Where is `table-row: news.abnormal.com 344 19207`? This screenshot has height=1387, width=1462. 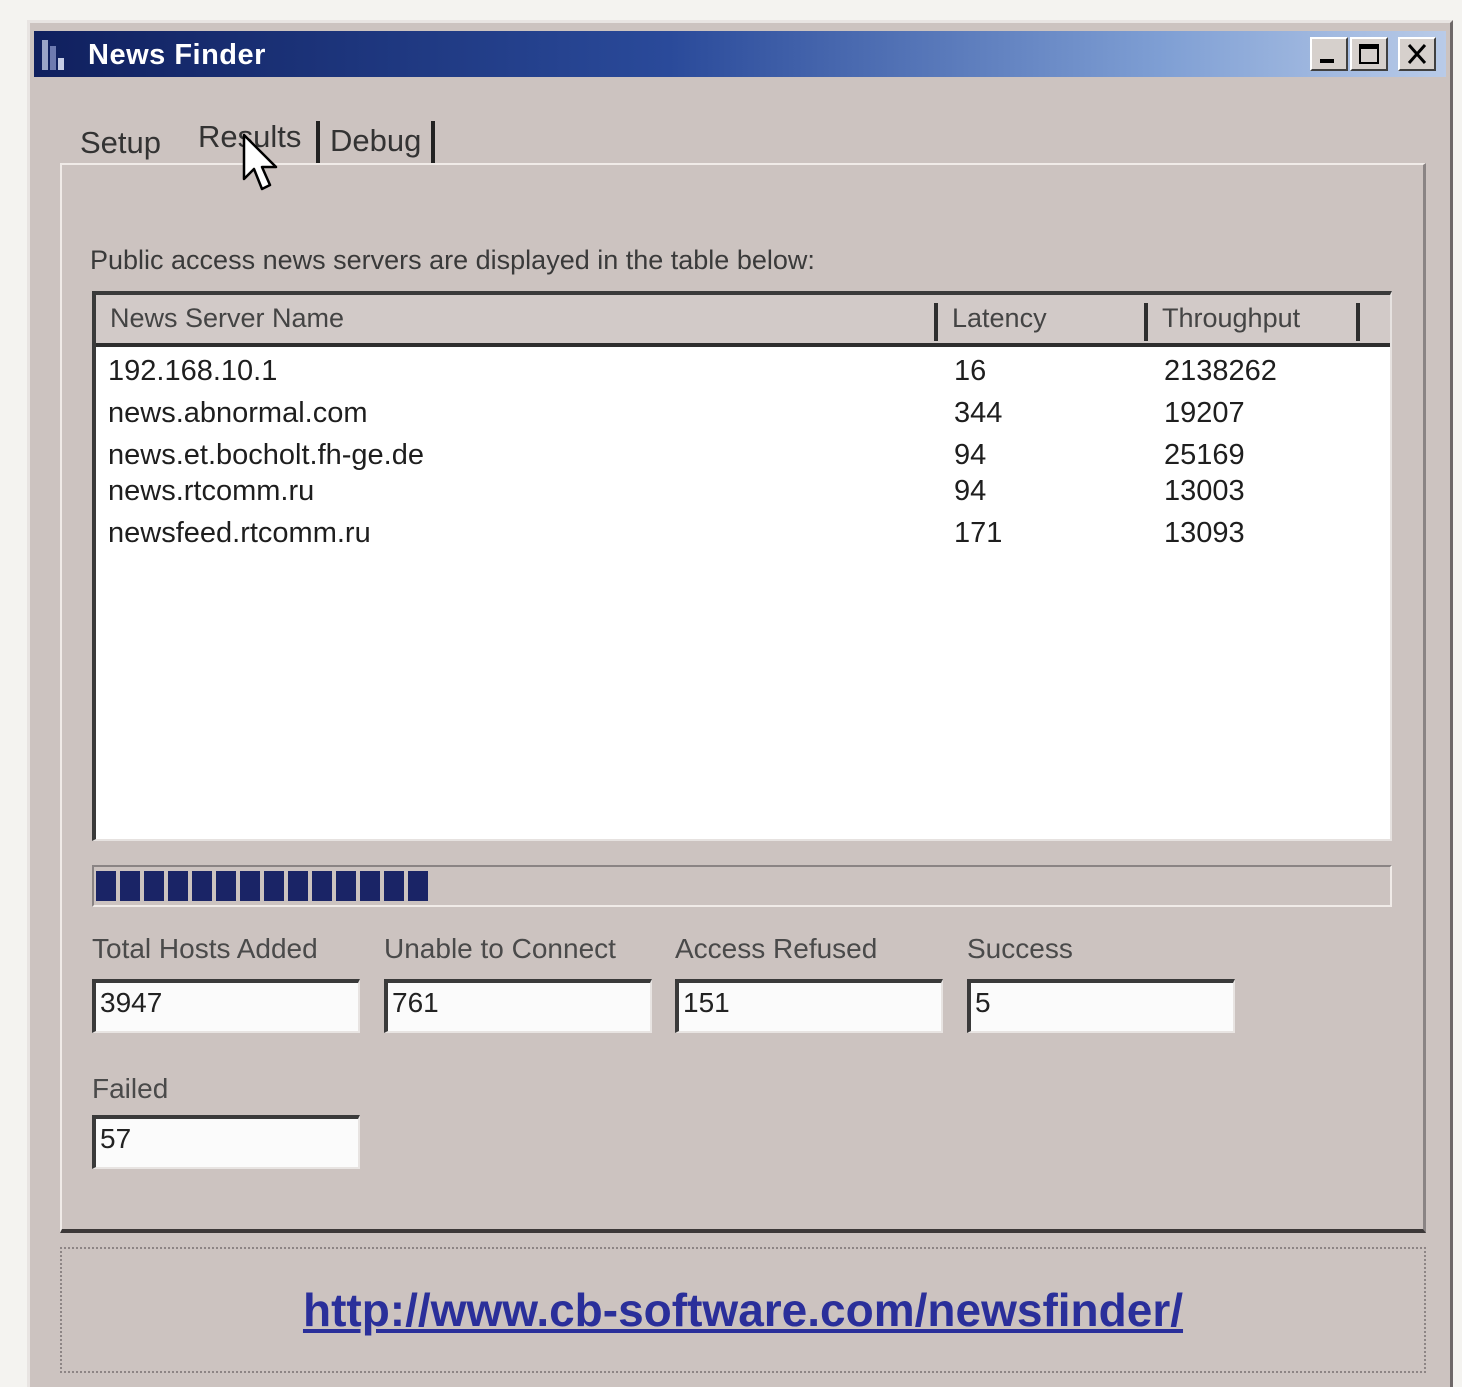
table-row: news.abnormal.com 344 19207 is located at coordinates (743, 417).